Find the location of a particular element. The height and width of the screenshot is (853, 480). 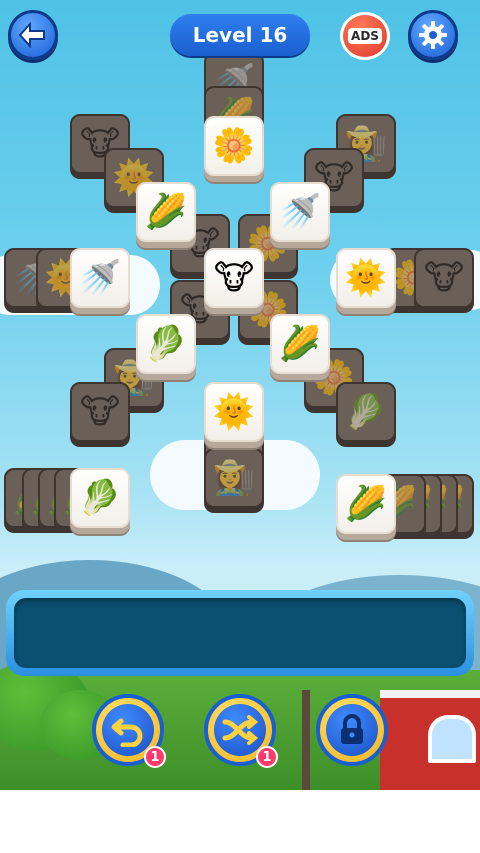

shuffle-icon is located at coordinates (240, 730).